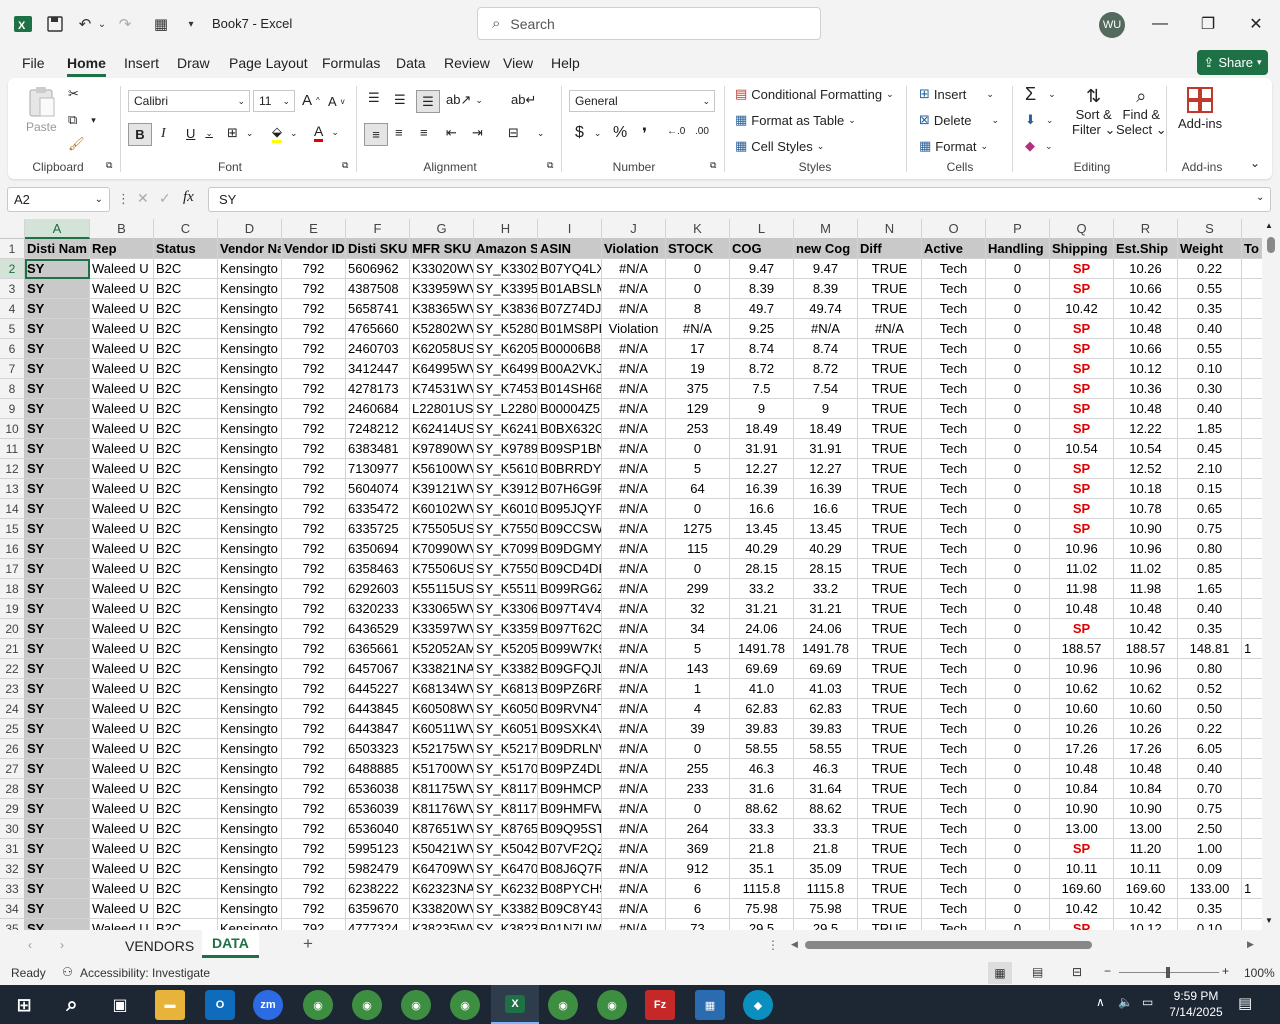 Image resolution: width=1280 pixels, height=1024 pixels. What do you see at coordinates (285, 133) in the screenshot?
I see `fill-color-icon: ⬙ ⌄` at bounding box center [285, 133].